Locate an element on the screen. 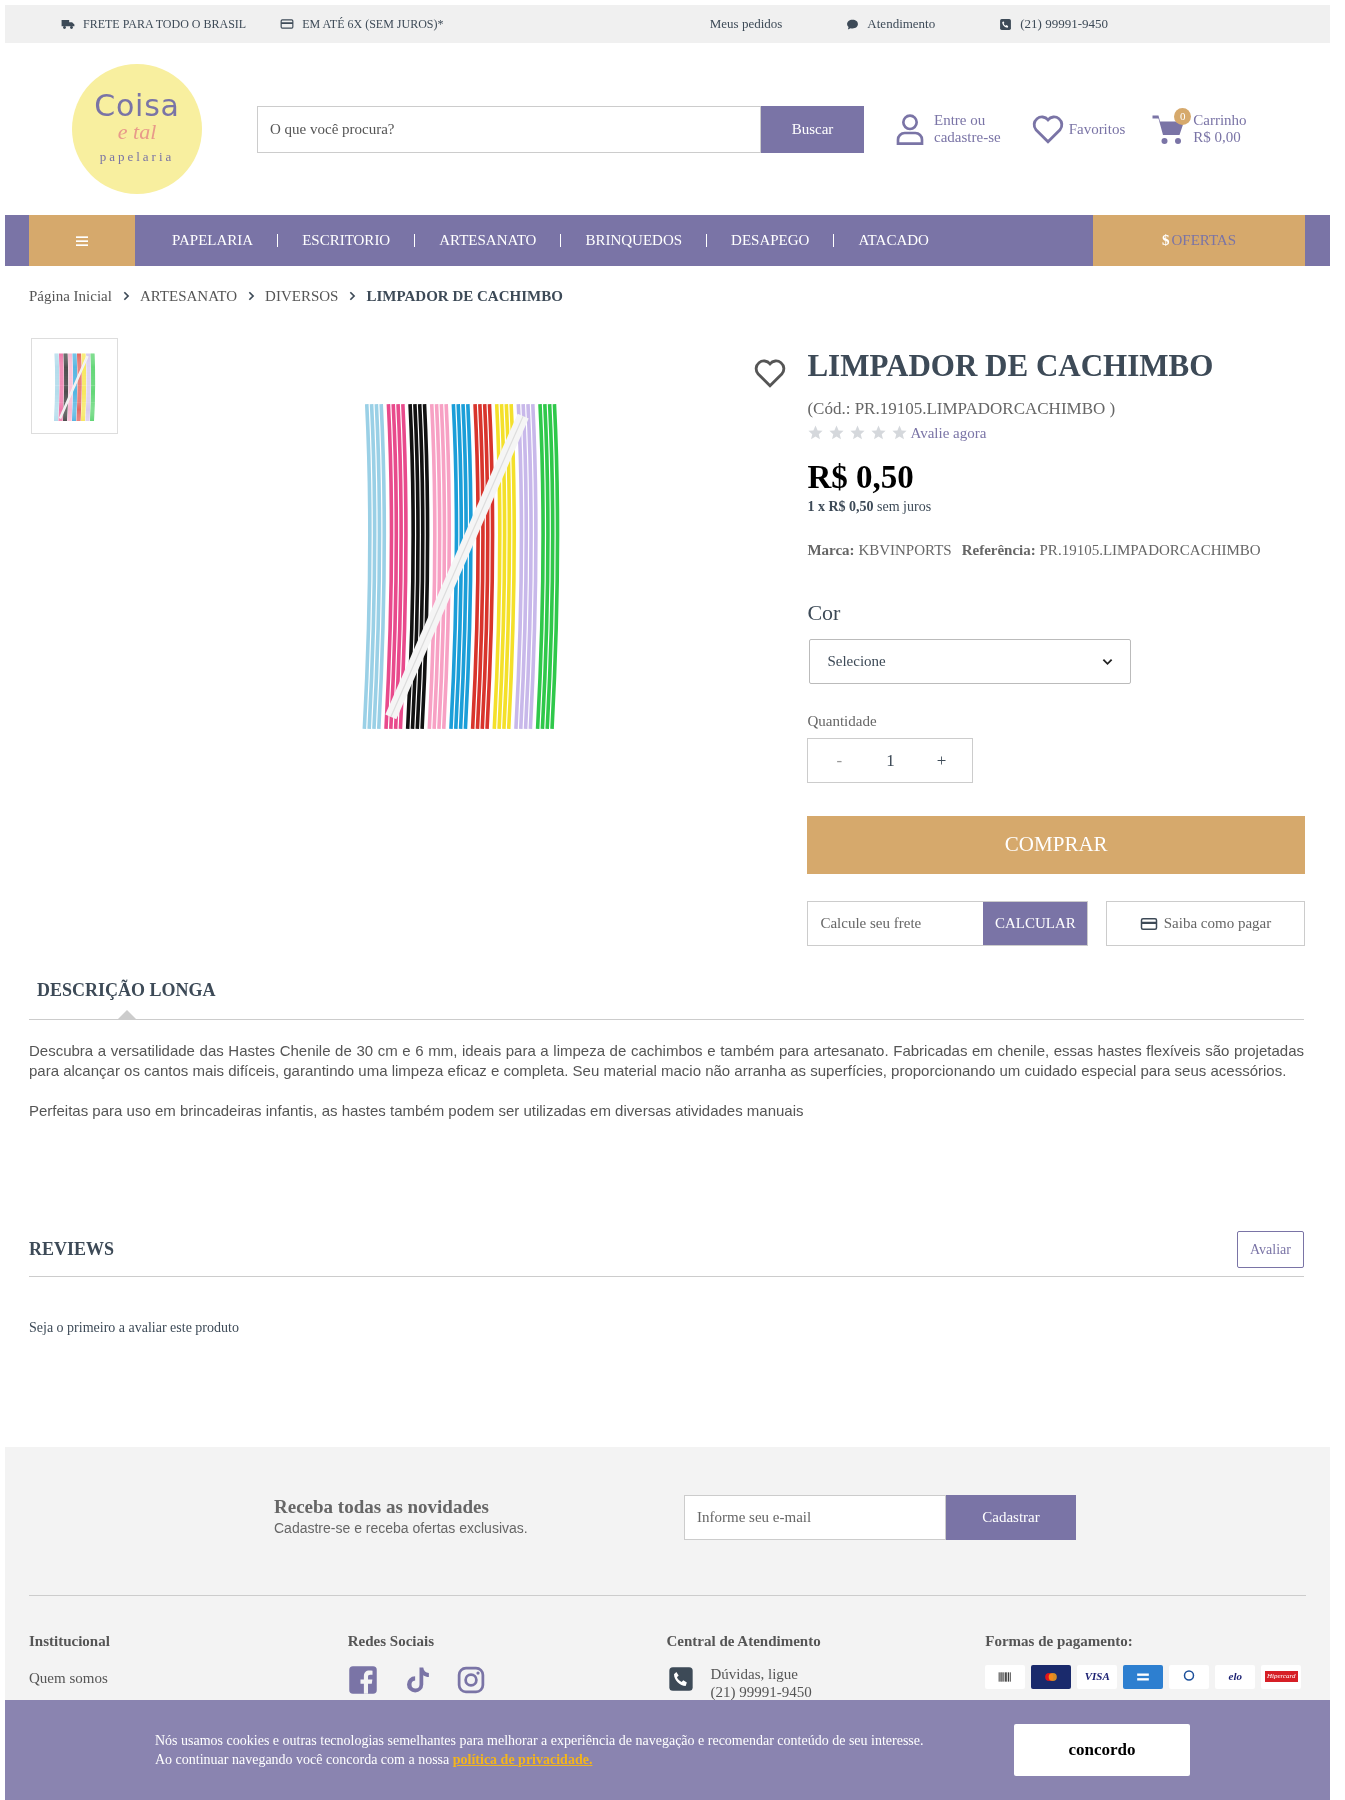 This screenshot has width=1345, height=1800. footer-heading: Redes Sociais is located at coordinates (391, 1641).